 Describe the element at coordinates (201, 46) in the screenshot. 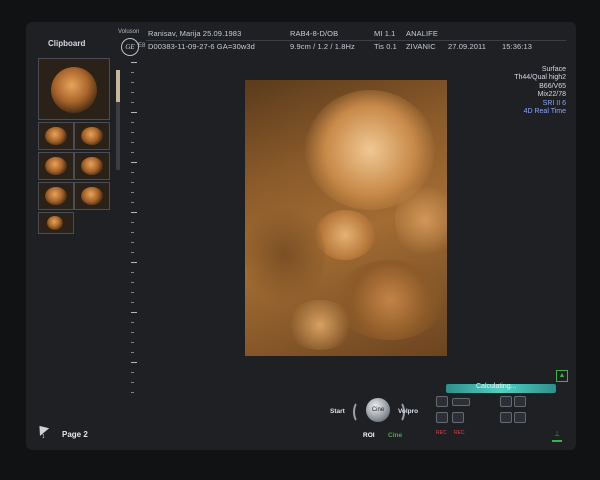

I see `exam-id: D00383-11-09-27-6 GA=30w3d` at that location.